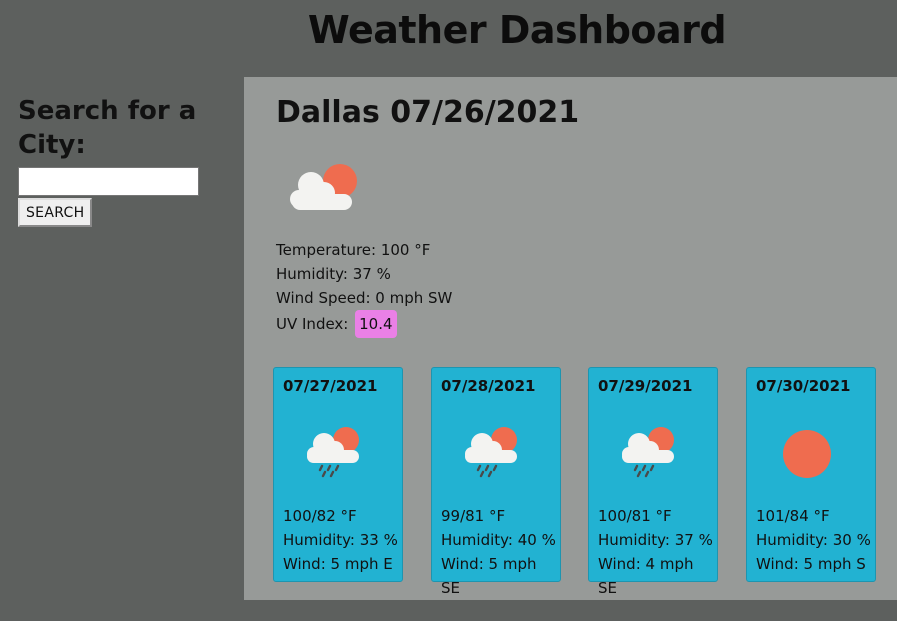 The width and height of the screenshot is (897, 621). What do you see at coordinates (330, 386) in the screenshot?
I see `forecast-date: 07/27/2021` at bounding box center [330, 386].